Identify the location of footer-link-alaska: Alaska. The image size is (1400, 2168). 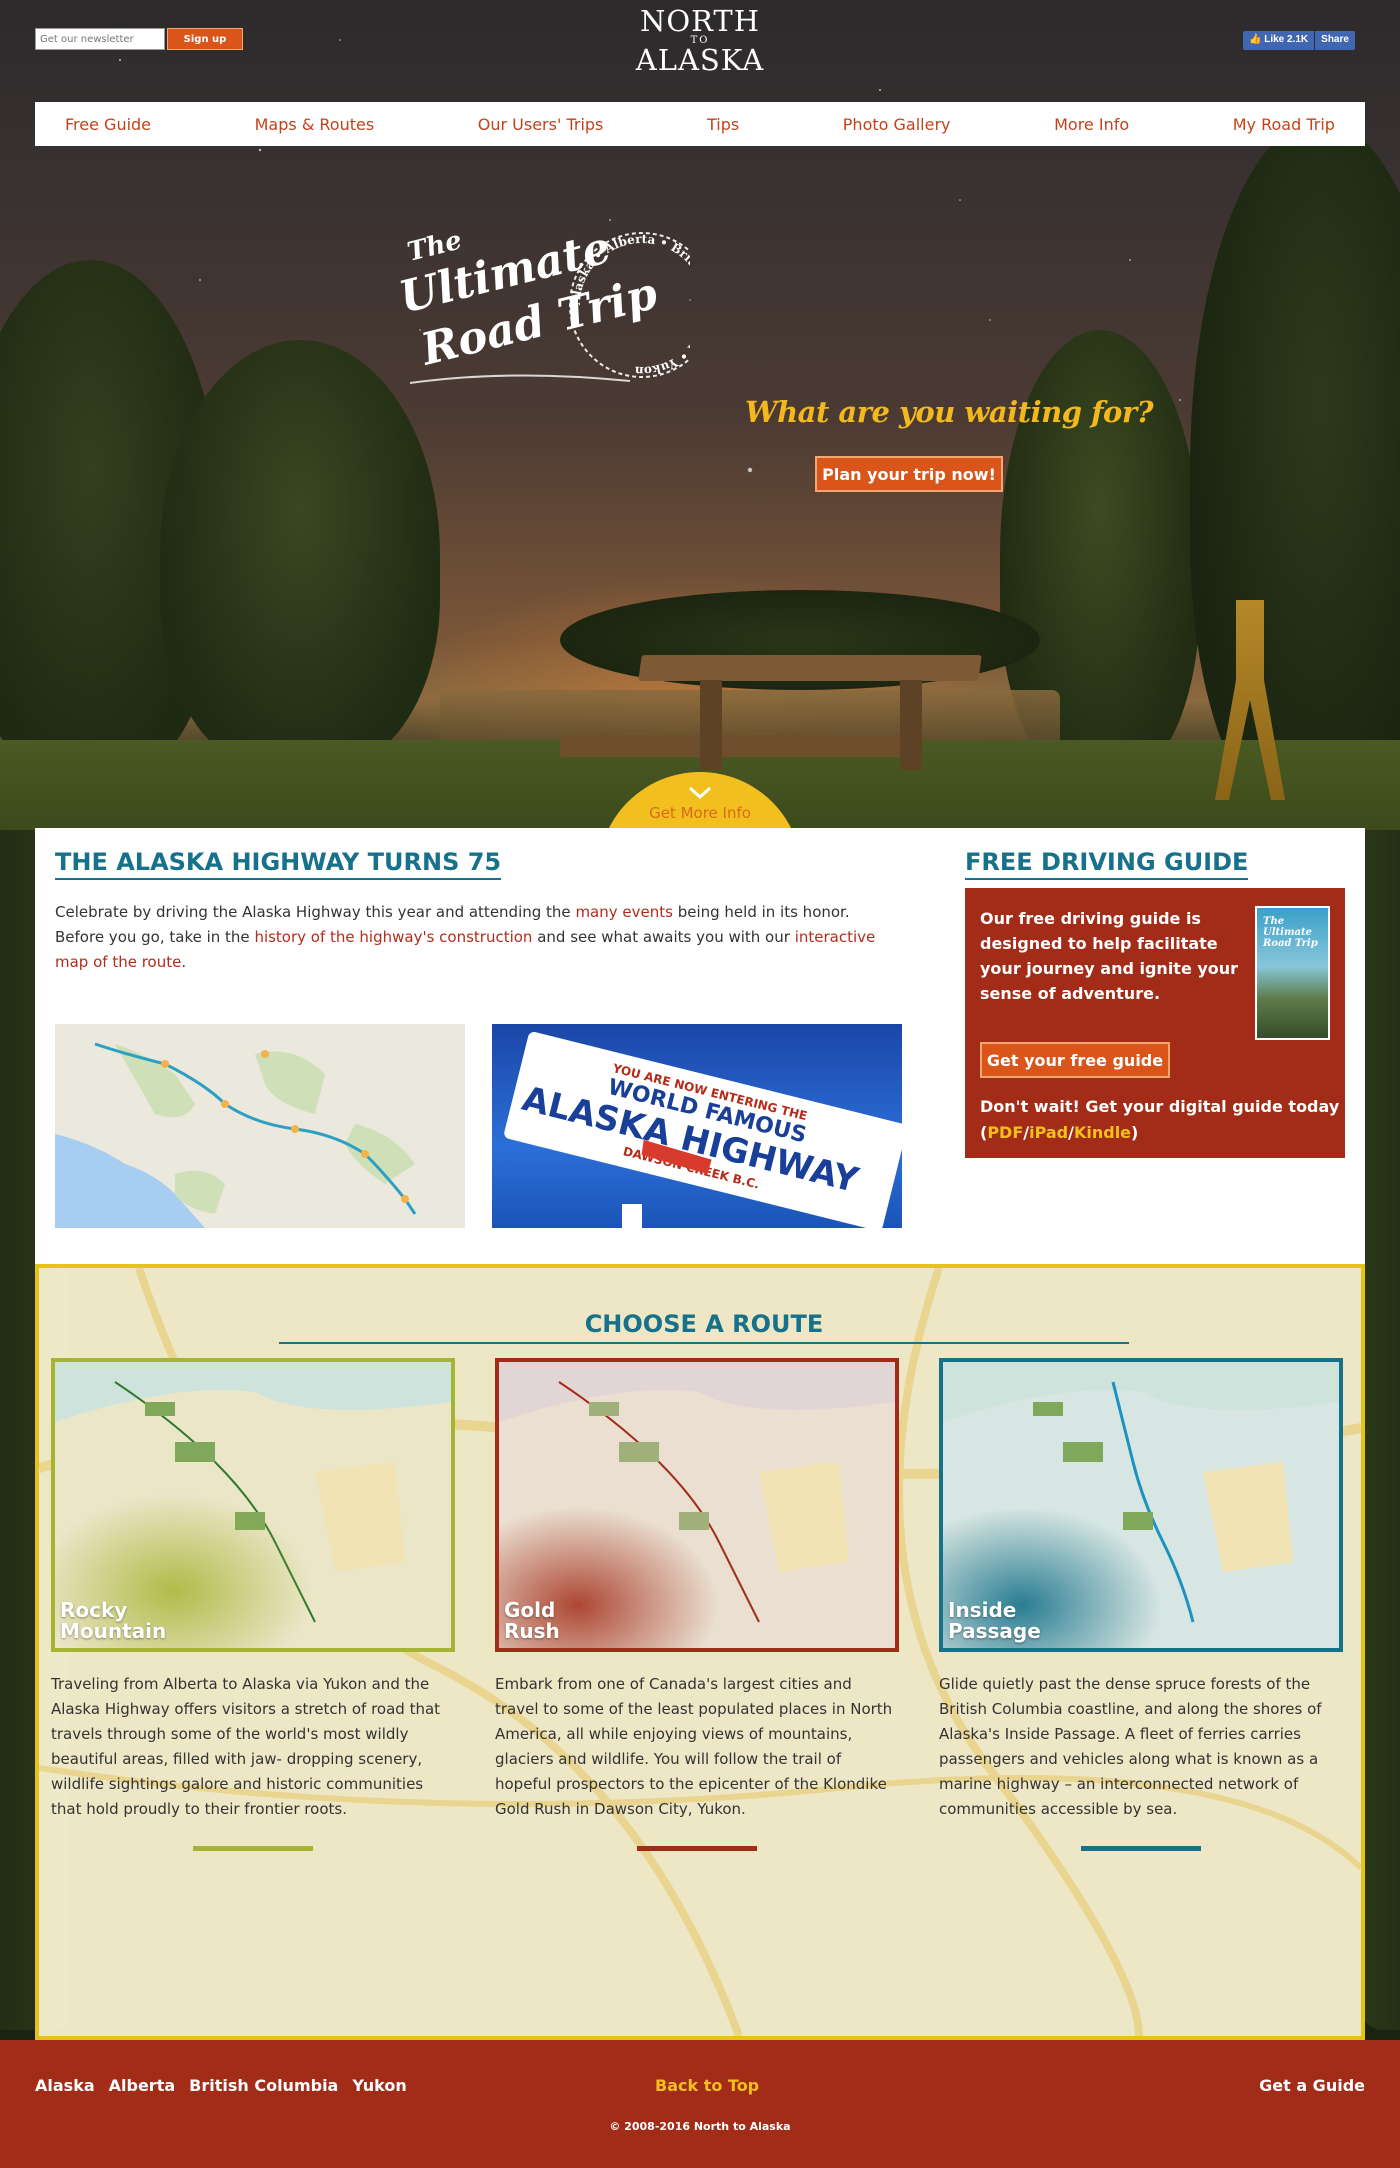
(65, 2085).